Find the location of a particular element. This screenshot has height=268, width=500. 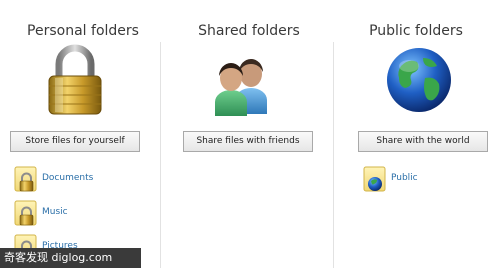

public-folder-list: Public is located at coordinates (390, 178).